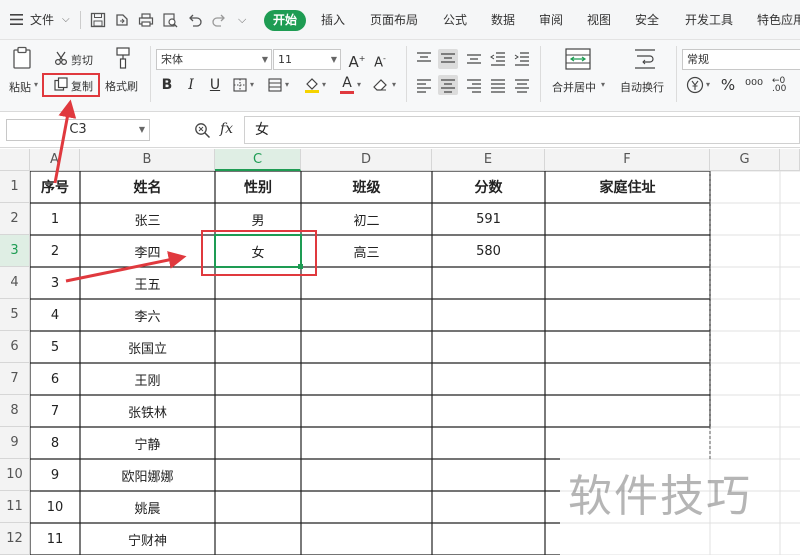 The height and width of the screenshot is (555, 800). I want to click on table-cell: 591, so click(488, 219).